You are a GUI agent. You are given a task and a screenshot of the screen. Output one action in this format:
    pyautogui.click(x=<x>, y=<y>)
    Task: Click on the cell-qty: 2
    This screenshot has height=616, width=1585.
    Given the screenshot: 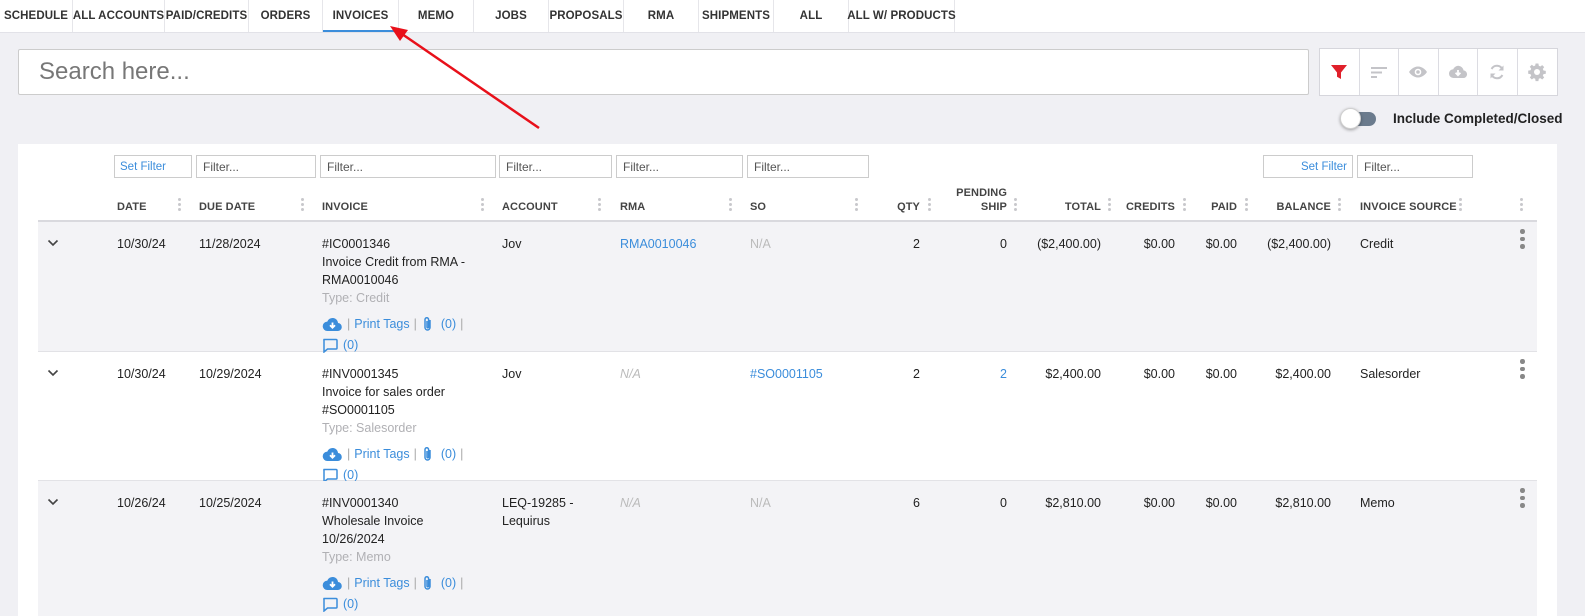 What is the action you would take?
    pyautogui.click(x=916, y=244)
    